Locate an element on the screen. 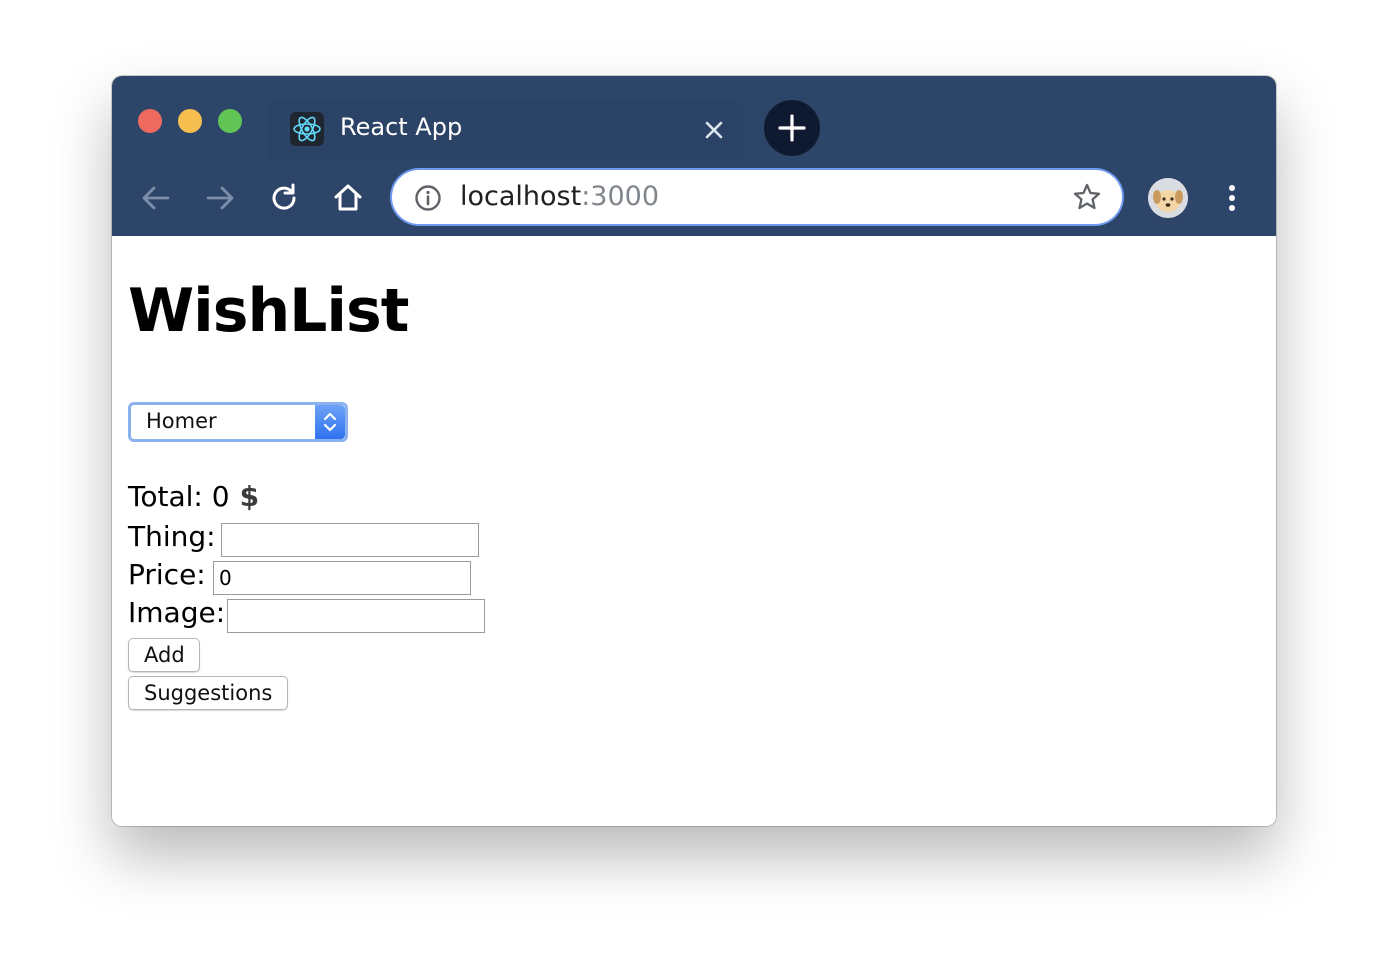  address-bar: localhost:3000 is located at coordinates (757, 197).